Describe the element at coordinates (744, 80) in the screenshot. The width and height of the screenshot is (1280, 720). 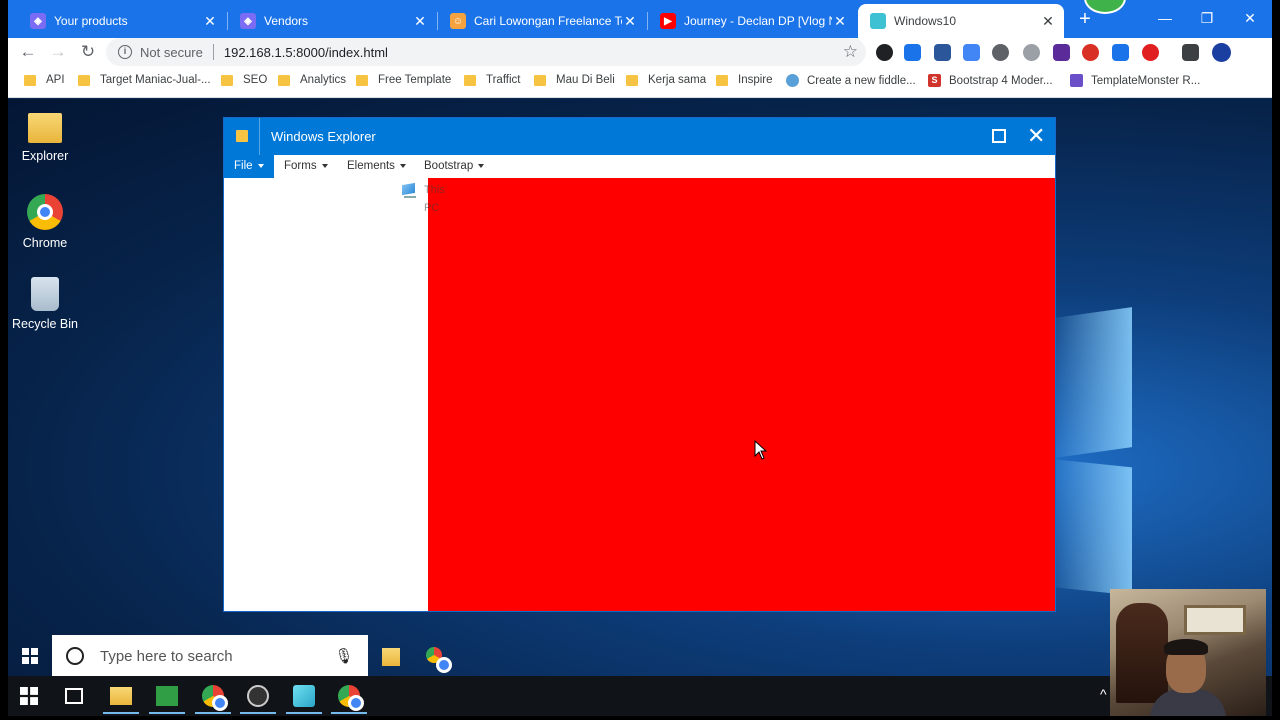
I see `bookmark-folder: Inspire` at that location.